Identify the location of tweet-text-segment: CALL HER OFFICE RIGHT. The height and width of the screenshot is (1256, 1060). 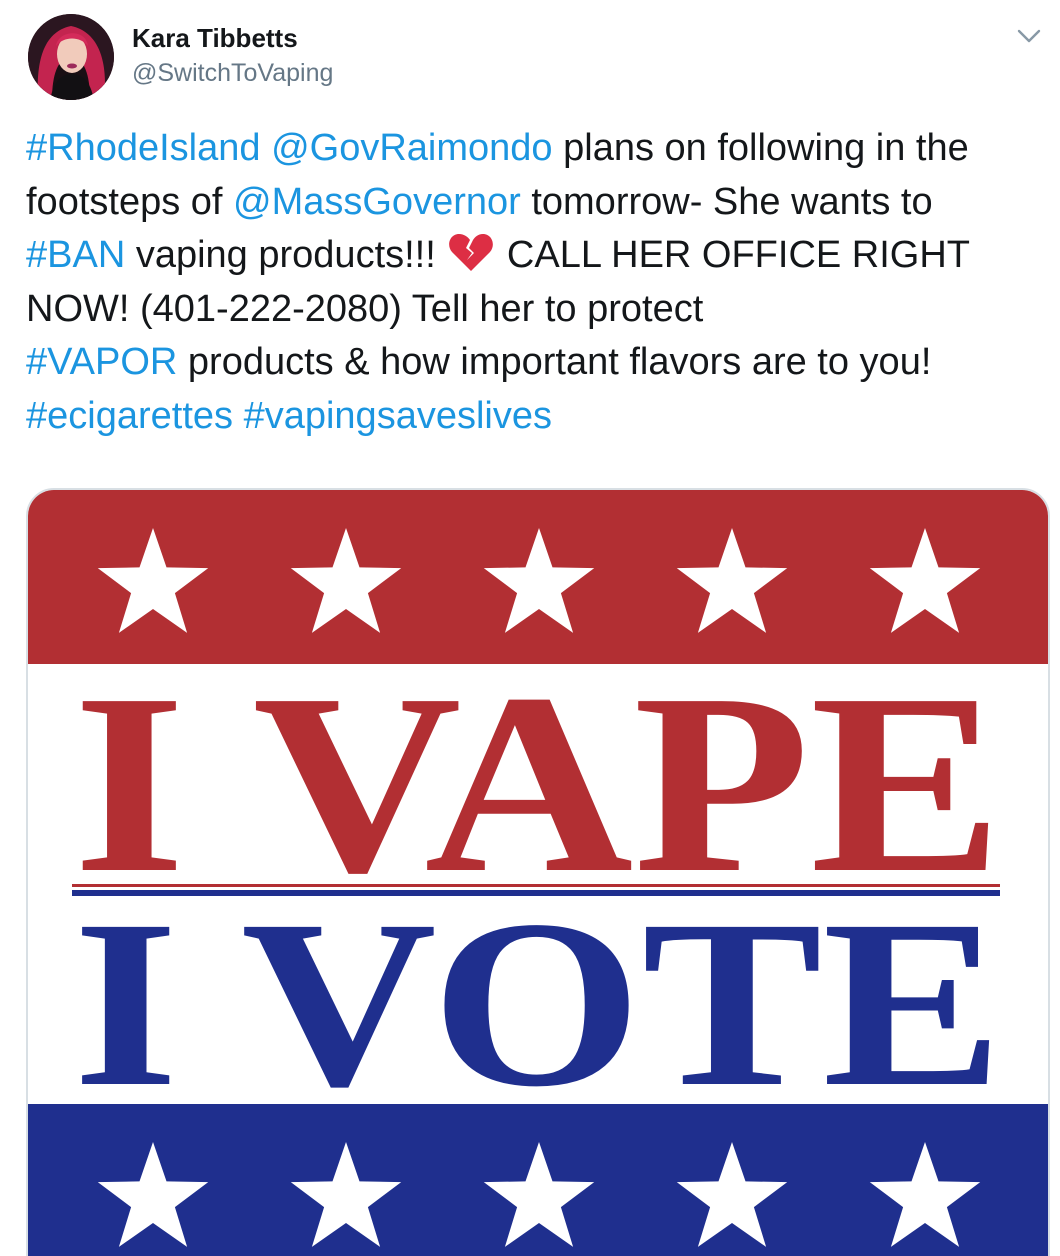
(733, 255).